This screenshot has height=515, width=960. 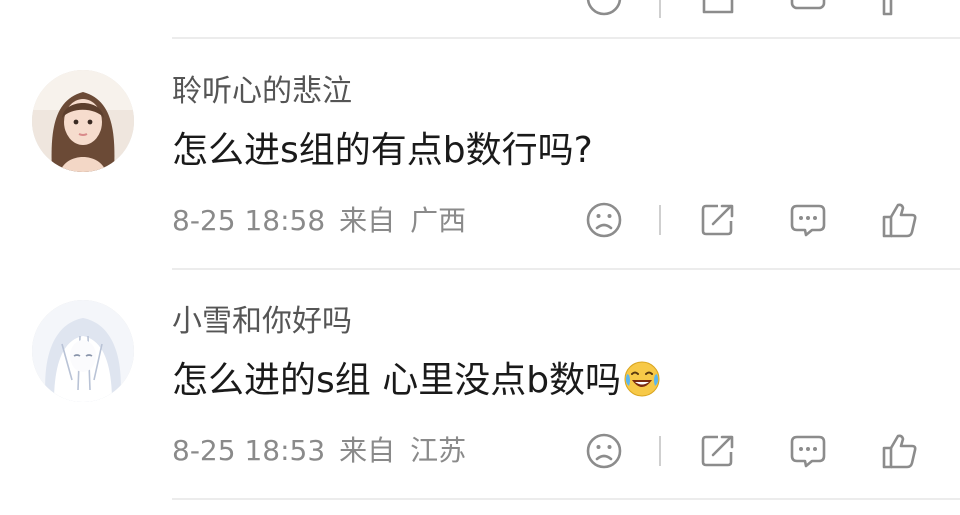 What do you see at coordinates (262, 92) in the screenshot?
I see `username: 聆听心的悲泣` at bounding box center [262, 92].